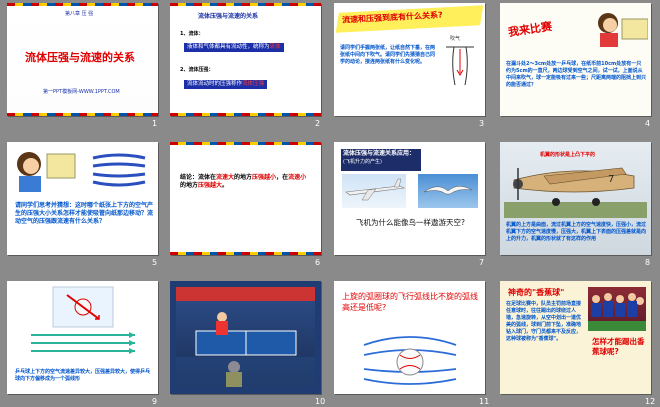  I want to click on blow-label: 吹气, so click(455, 39).